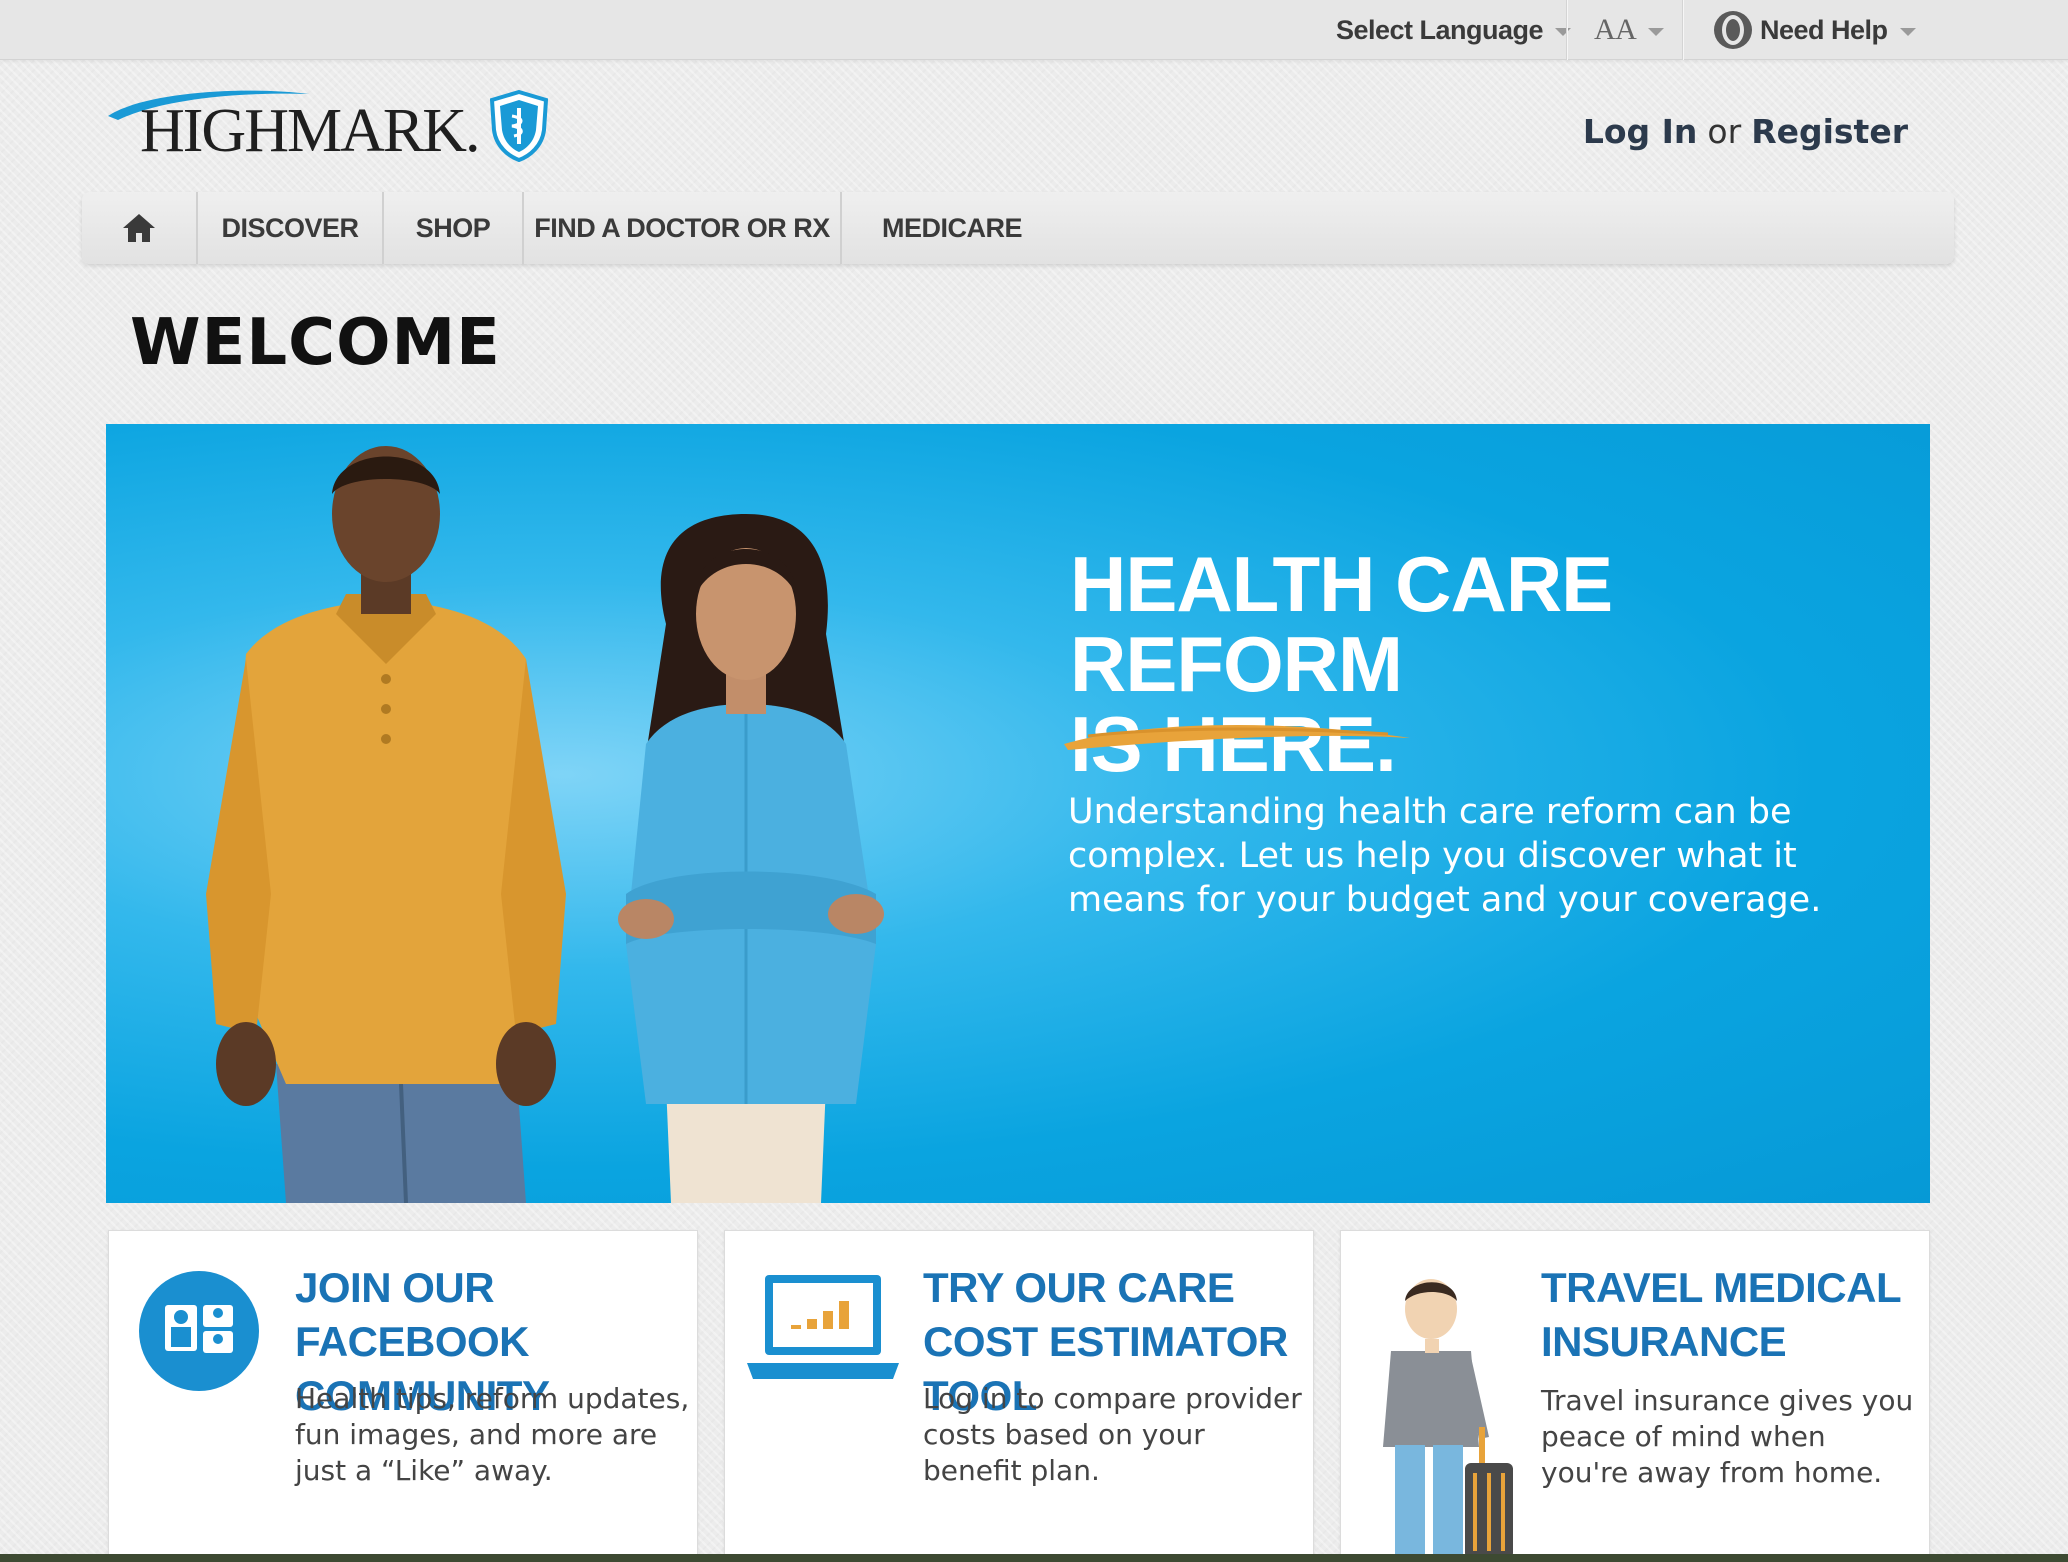 The image size is (2068, 1562). What do you see at coordinates (1341, 624) in the screenshot?
I see `hero-title-line-1: HEALTH CARE REFORM` at bounding box center [1341, 624].